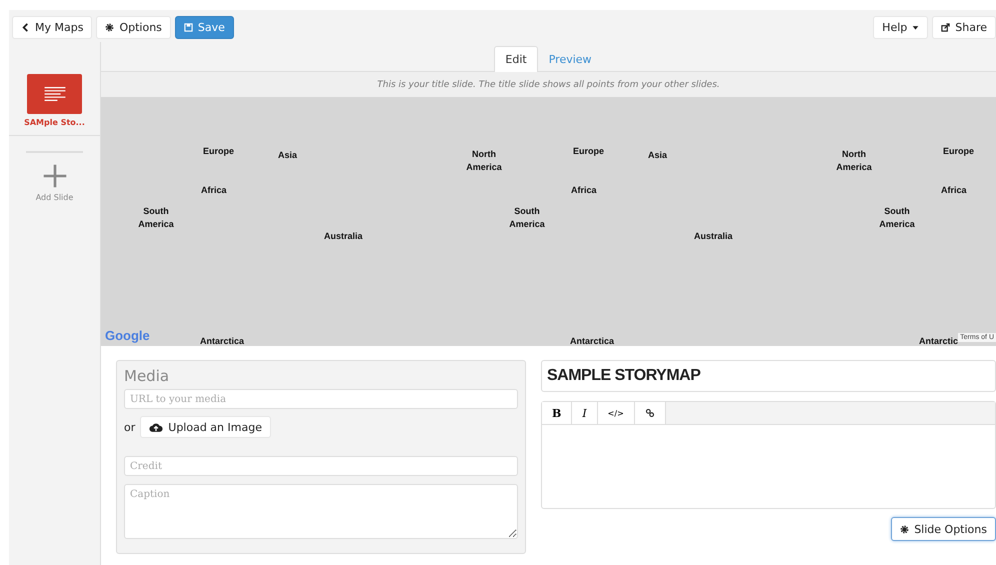 Image resolution: width=996 pixels, height=565 pixels. I want to click on media-heading: Media, so click(147, 376).